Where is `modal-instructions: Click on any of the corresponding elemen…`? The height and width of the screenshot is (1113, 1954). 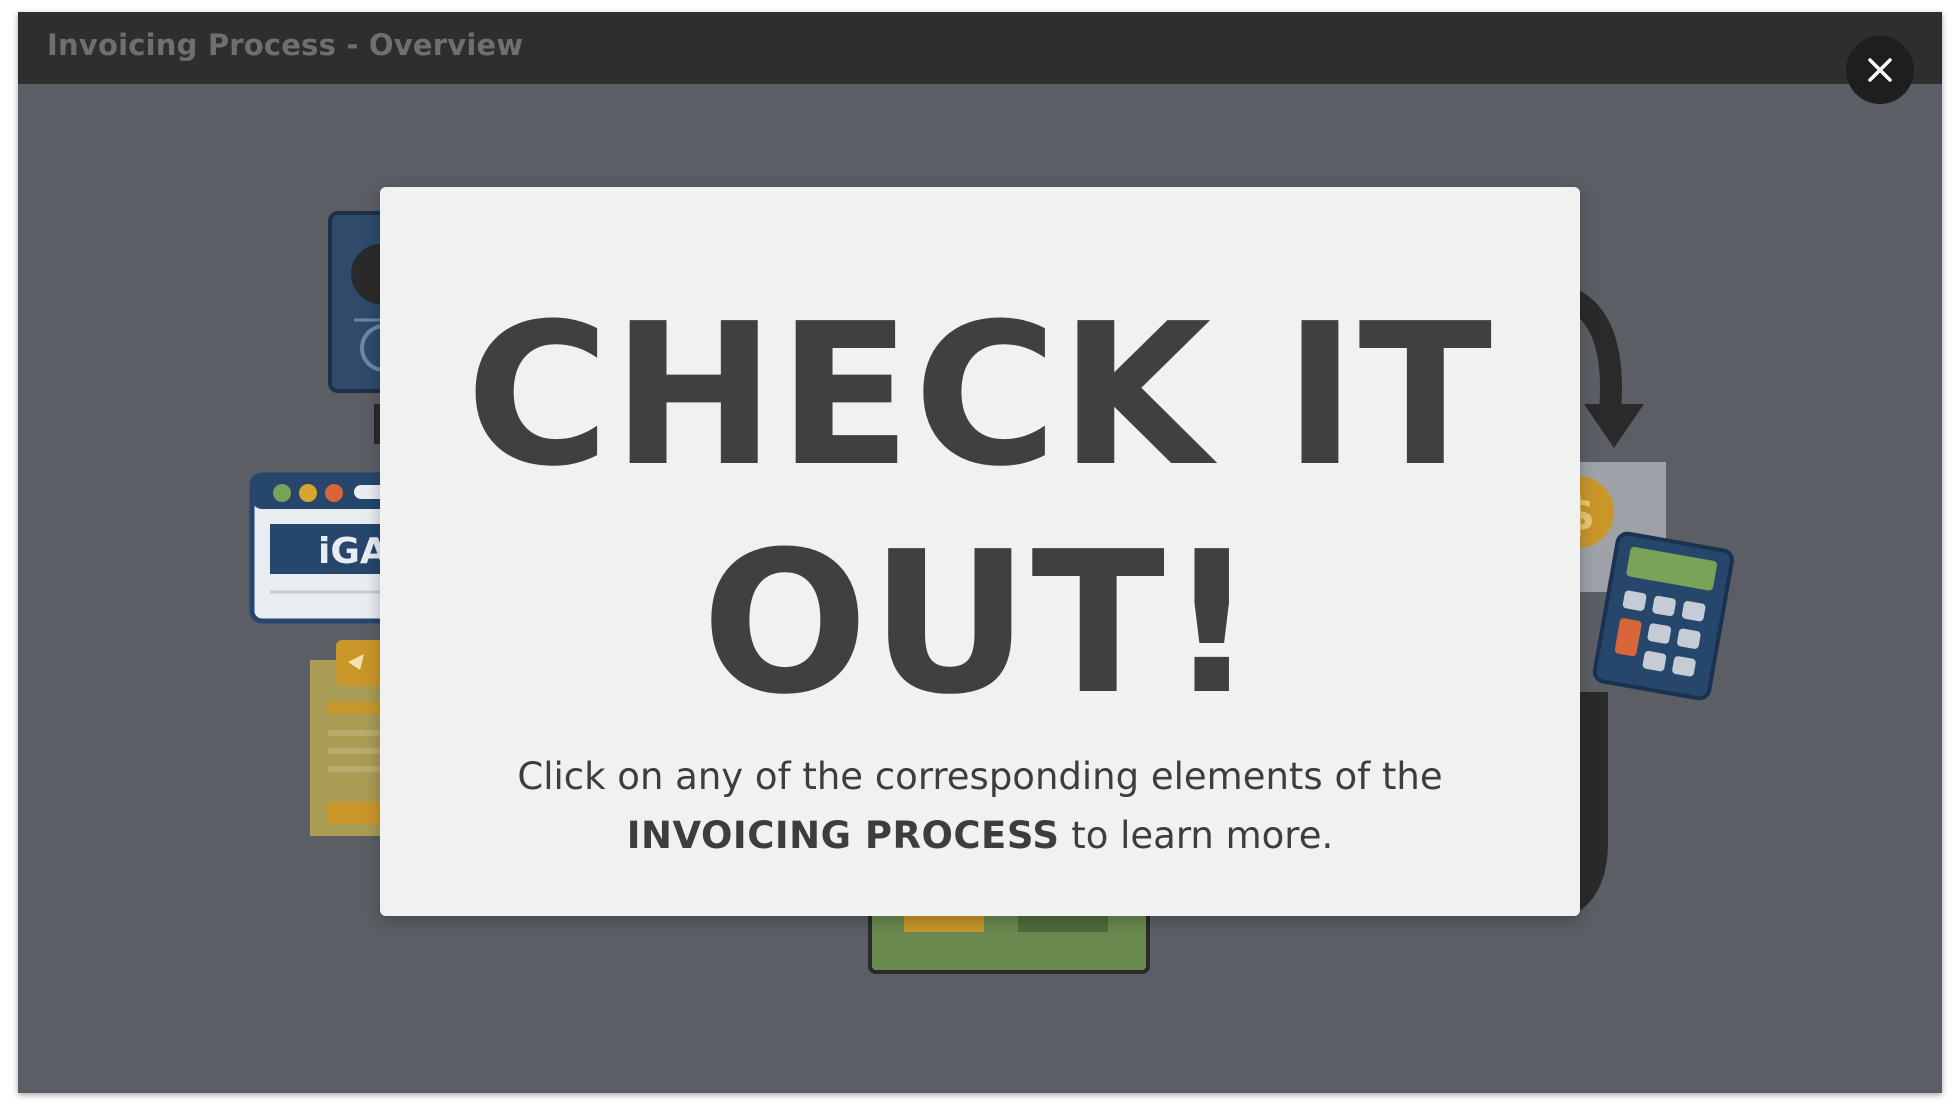 modal-instructions: Click on any of the corresponding elemen… is located at coordinates (980, 806).